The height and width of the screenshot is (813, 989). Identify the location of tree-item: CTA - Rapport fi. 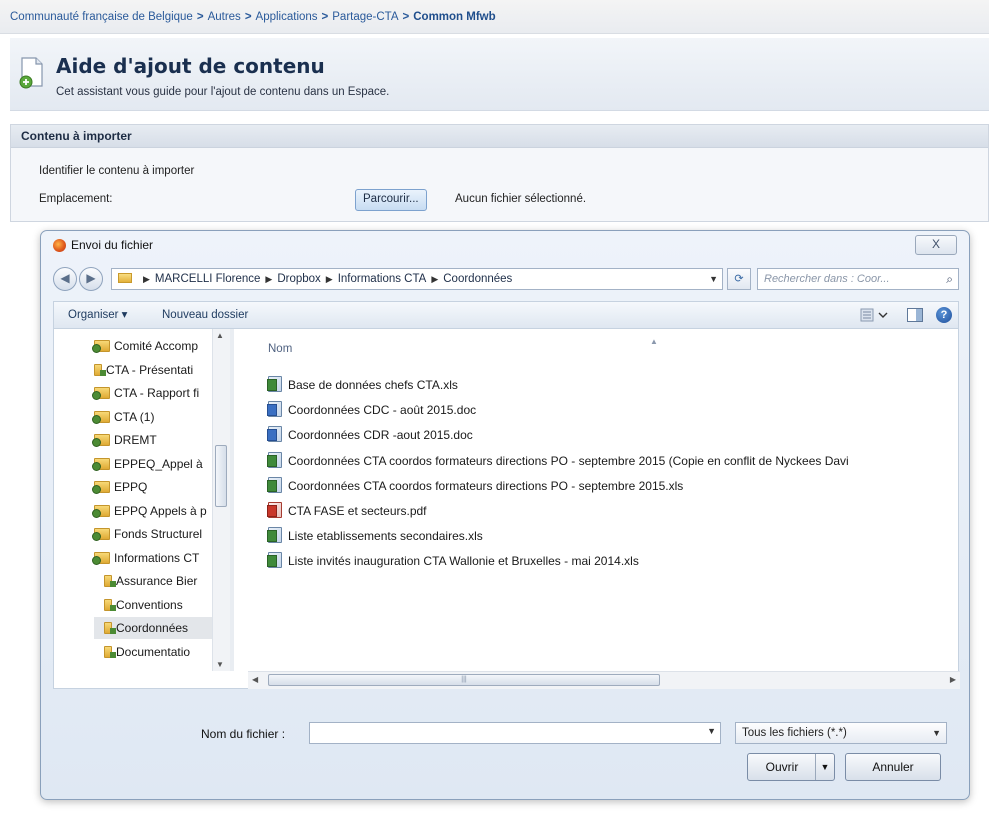
(145, 393).